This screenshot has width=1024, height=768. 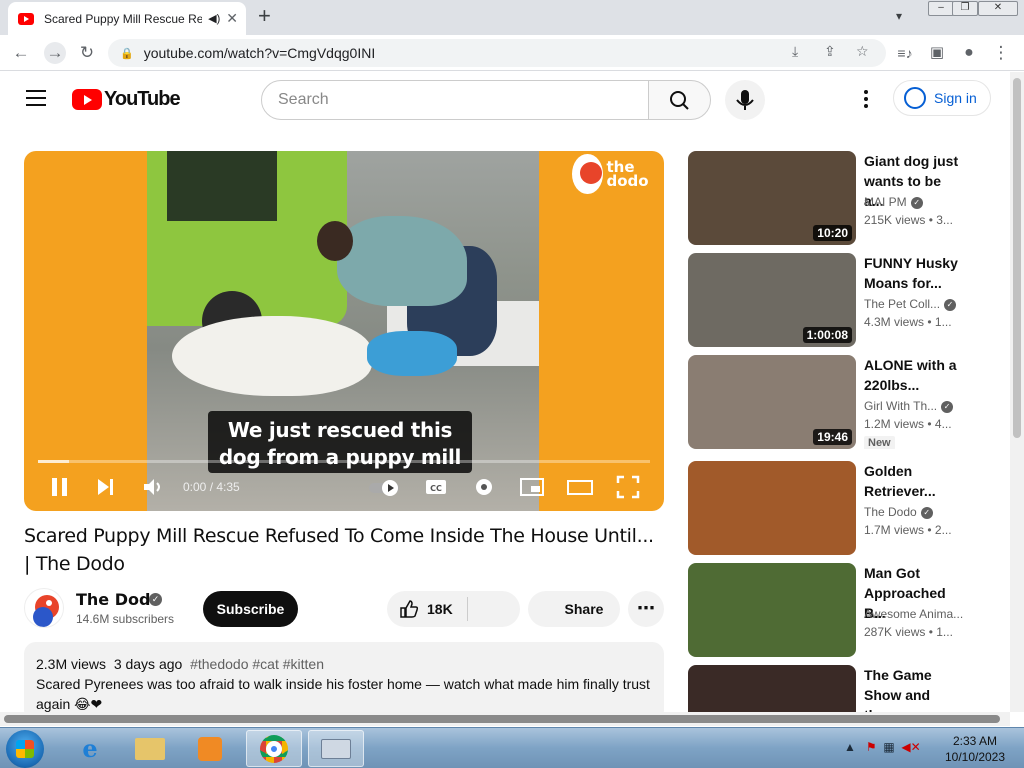 I want to click on pause-icon, so click(x=60, y=487).